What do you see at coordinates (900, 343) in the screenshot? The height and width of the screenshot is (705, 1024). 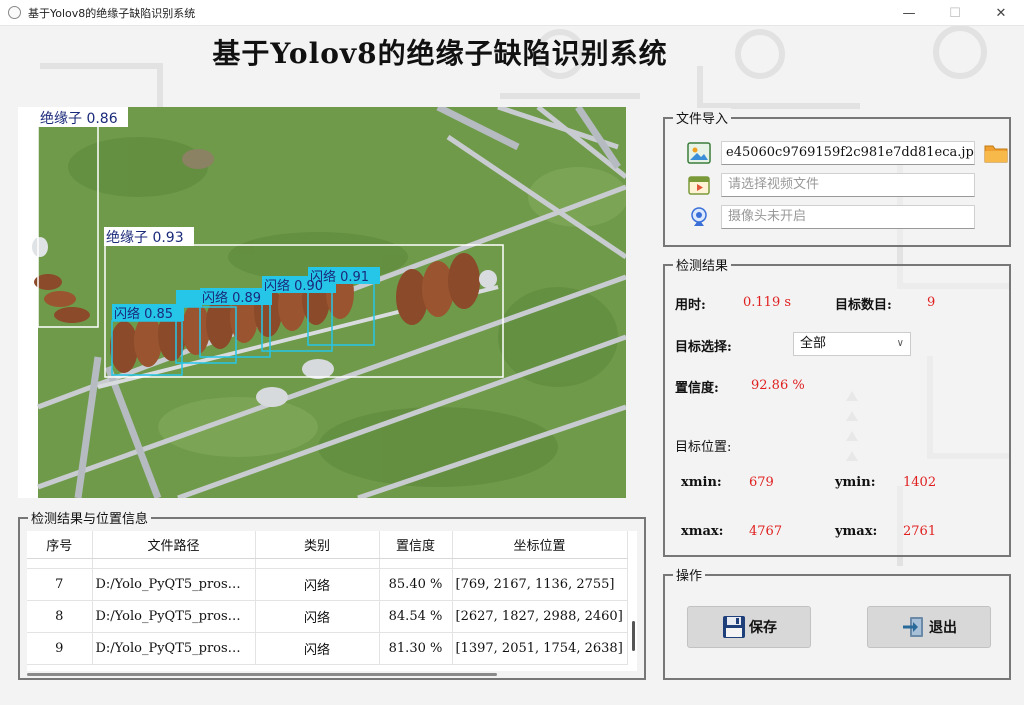 I see `chevron-down-icon: ∨` at bounding box center [900, 343].